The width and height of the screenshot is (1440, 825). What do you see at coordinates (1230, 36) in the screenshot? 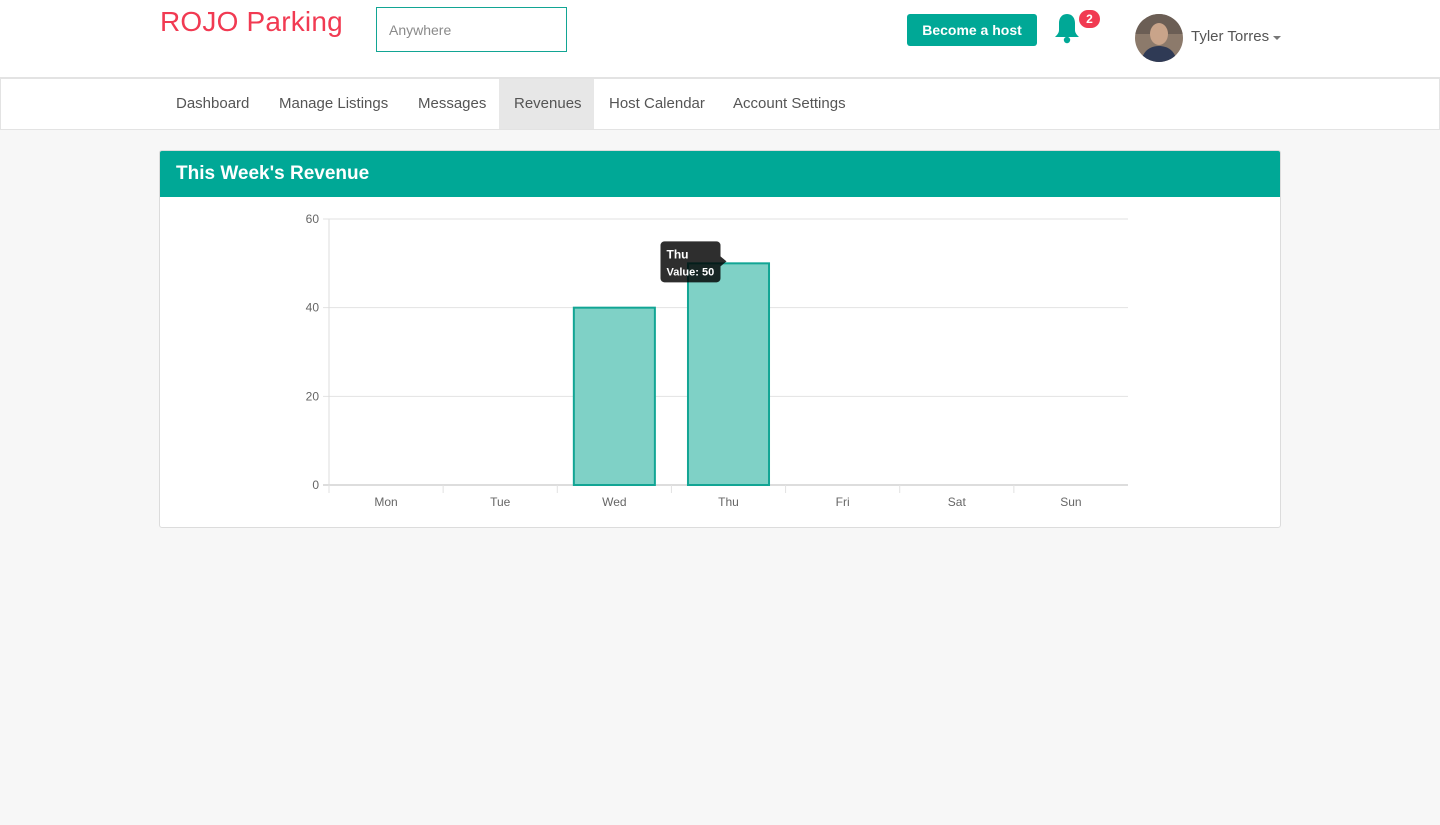
I see `user-name: Tyler Torres` at bounding box center [1230, 36].